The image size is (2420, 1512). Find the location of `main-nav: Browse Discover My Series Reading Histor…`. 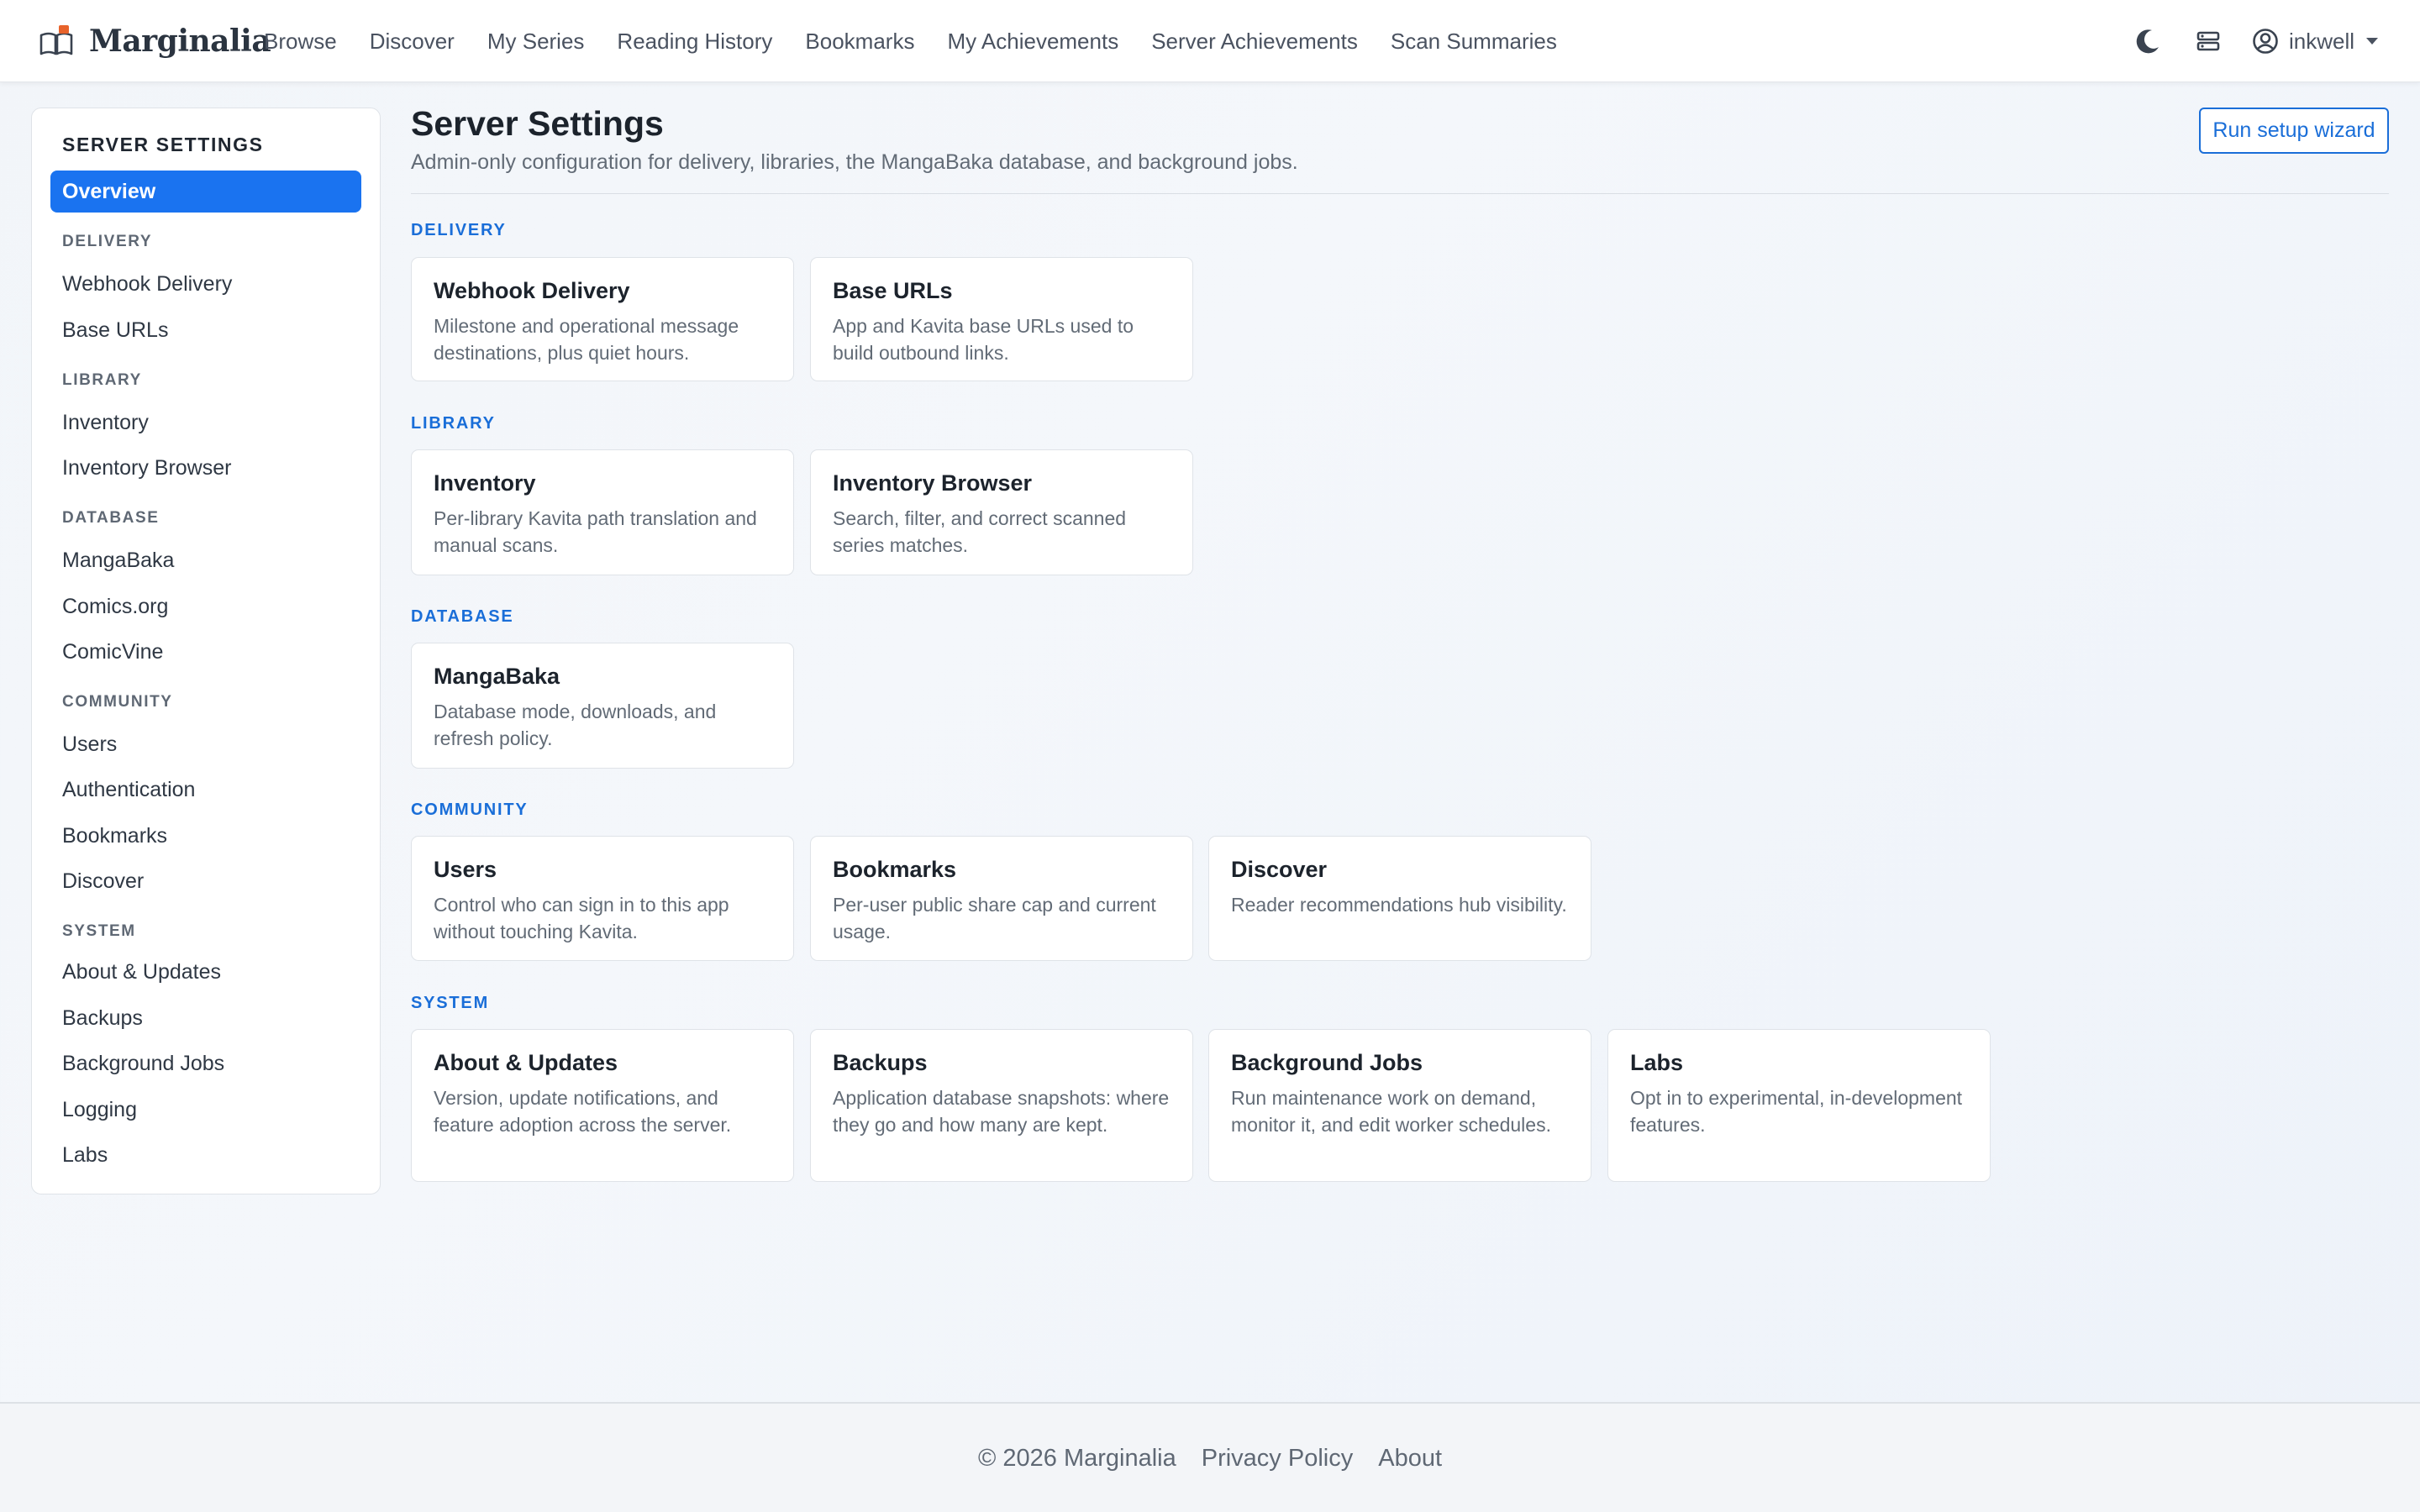

main-nav: Browse Discover My Series Reading Histor… is located at coordinates (927, 41).